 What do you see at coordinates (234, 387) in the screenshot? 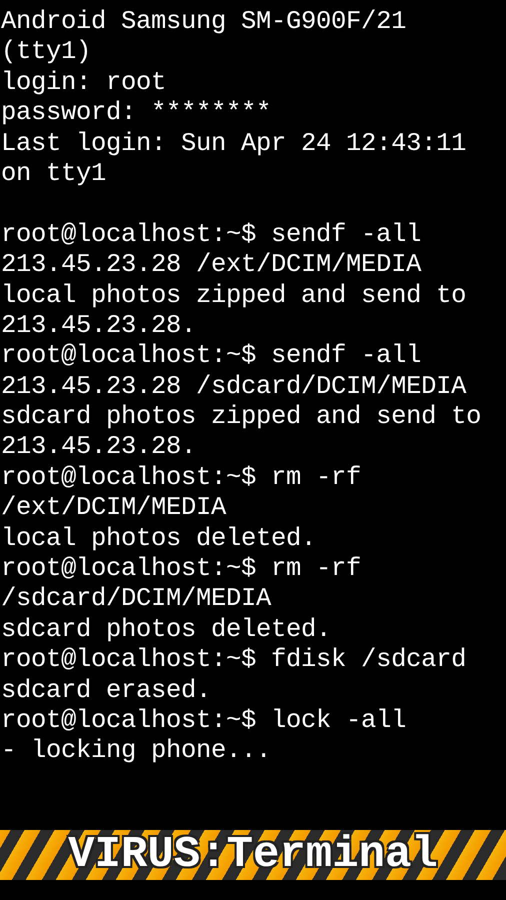
I see `terminal-line: 213.45.23.28 /sdcard/DCIM/MEDIA` at bounding box center [234, 387].